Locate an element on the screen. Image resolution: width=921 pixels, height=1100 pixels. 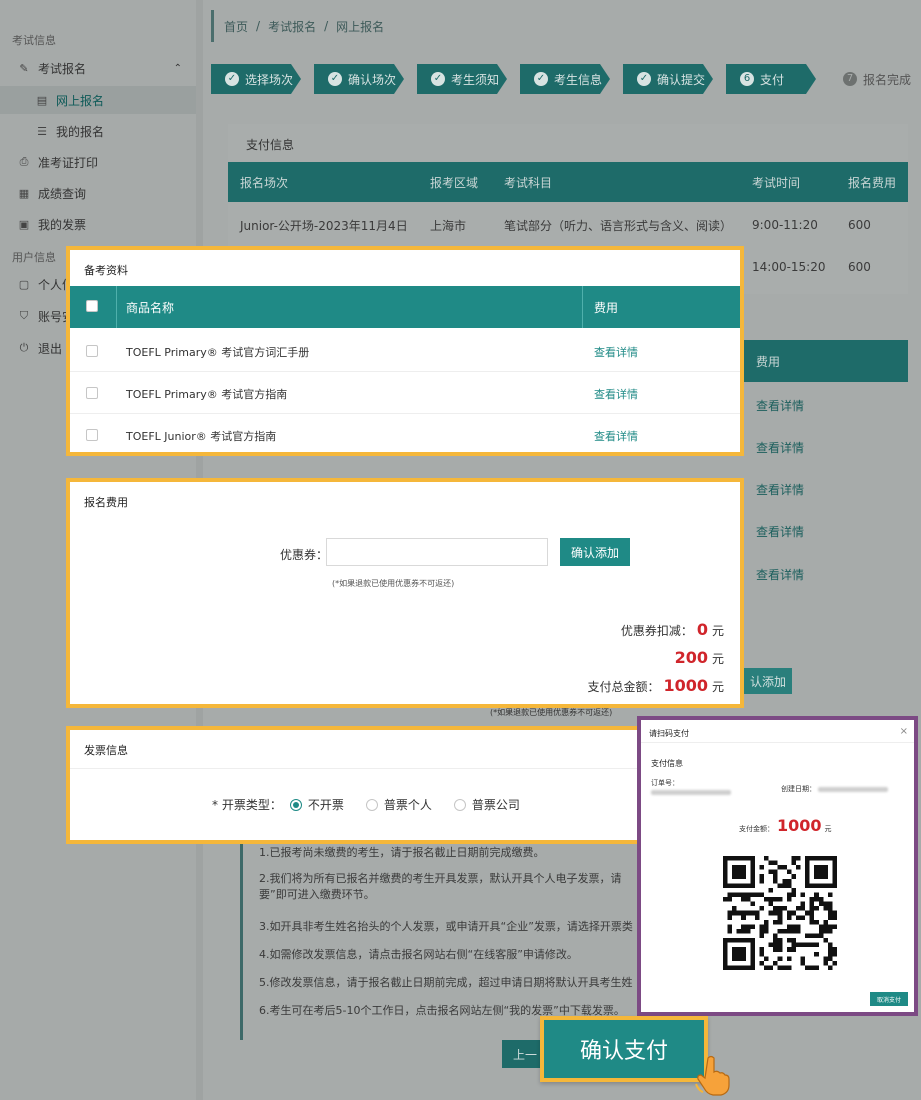
cancel-payment-button: 取消支付 is located at coordinates (889, 999).